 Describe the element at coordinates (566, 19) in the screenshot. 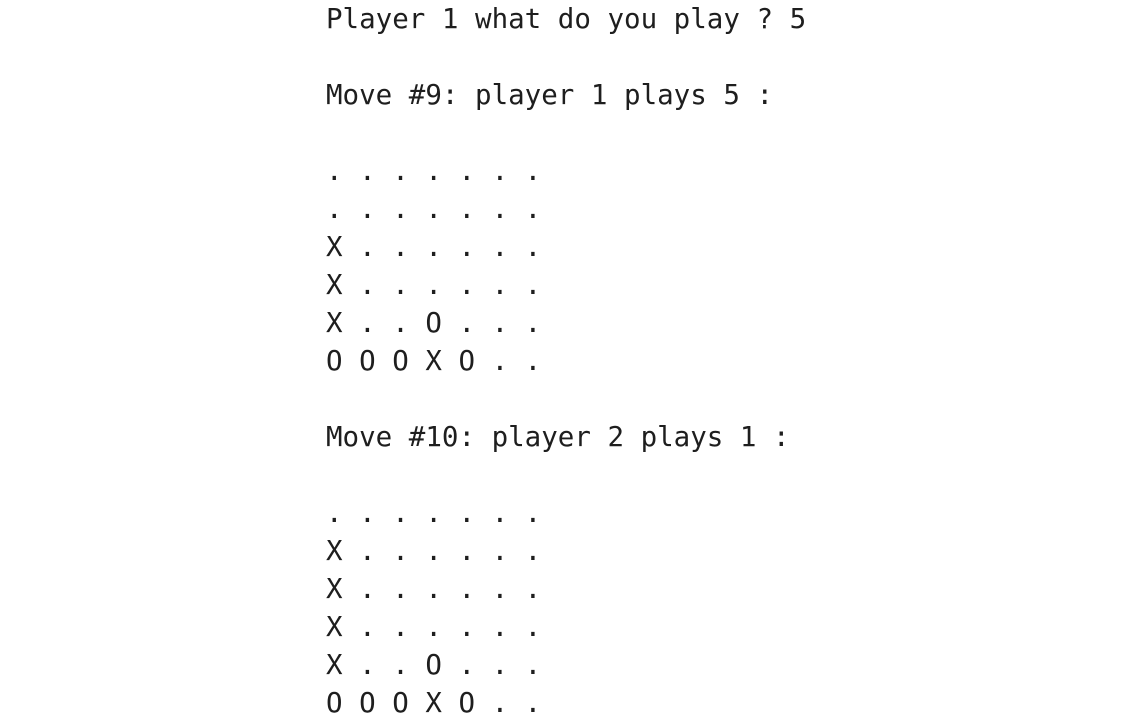

I see `input-prompt: Player 1 what do you play ? 5` at that location.